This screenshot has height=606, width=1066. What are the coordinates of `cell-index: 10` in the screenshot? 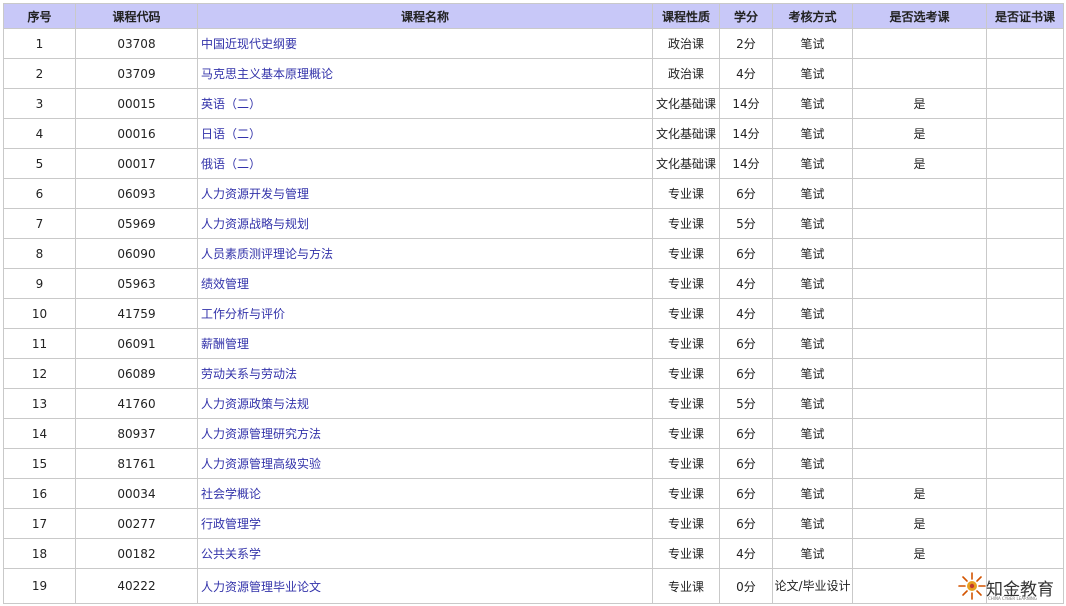 It's located at (39, 313).